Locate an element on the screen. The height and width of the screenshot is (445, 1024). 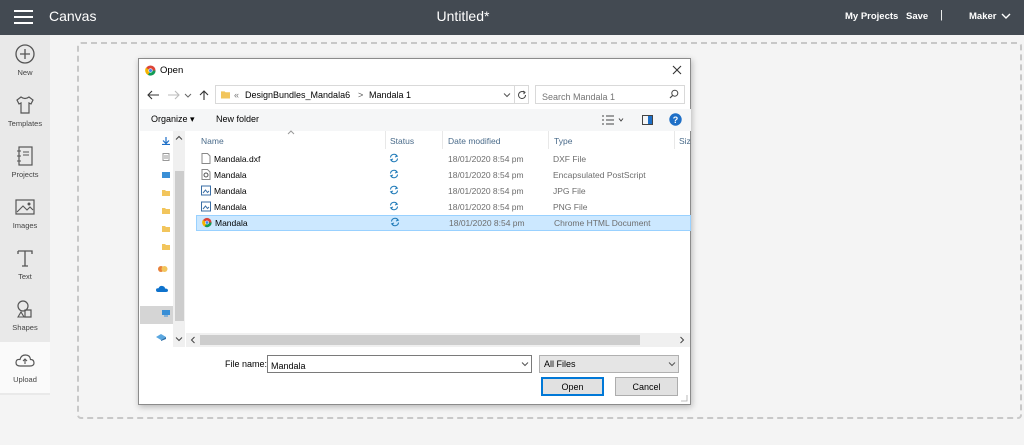
scroll-left-arrow-icon is located at coordinates (193, 340).